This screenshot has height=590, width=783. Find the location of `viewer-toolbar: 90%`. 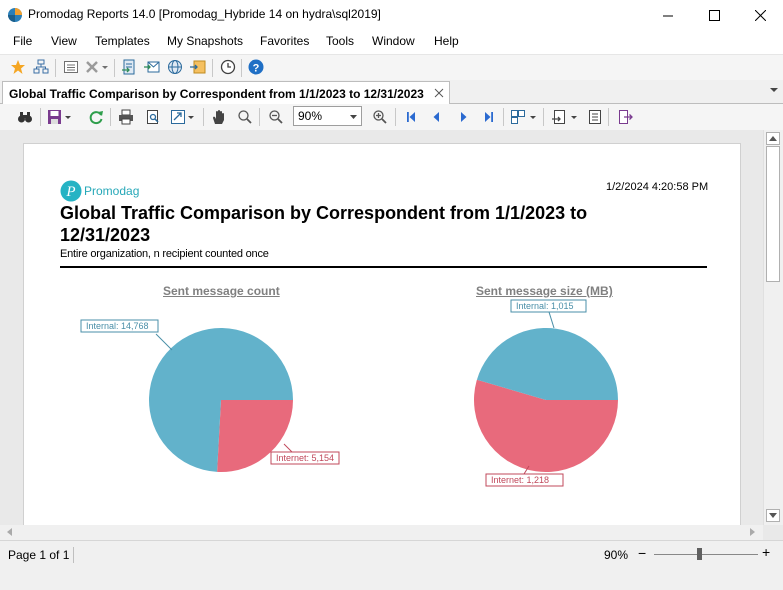

viewer-toolbar: 90% is located at coordinates (391, 117).